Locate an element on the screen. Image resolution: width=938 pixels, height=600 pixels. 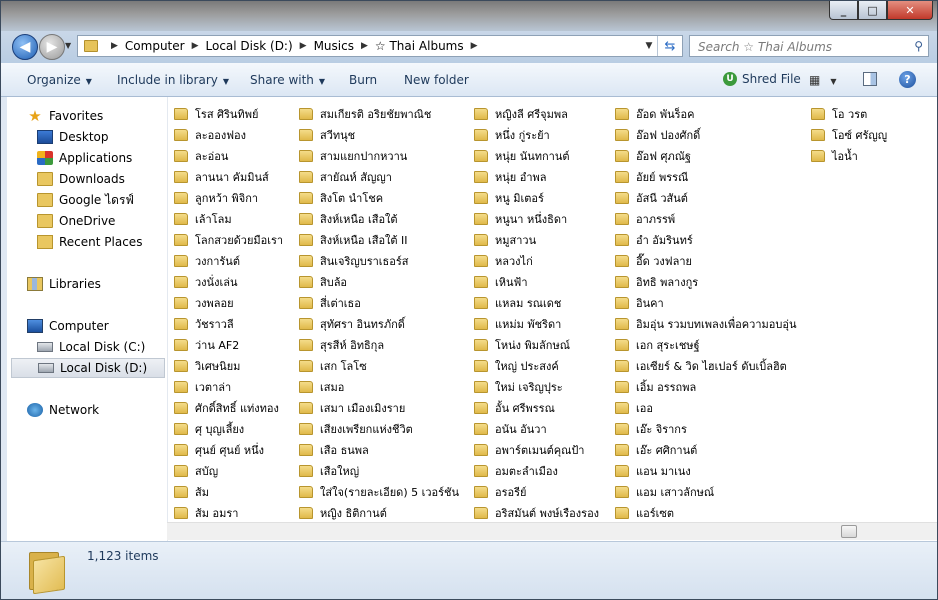
folder-item: เสียงเพรียกแห่งชีวิต is located at coordinates (379, 428).